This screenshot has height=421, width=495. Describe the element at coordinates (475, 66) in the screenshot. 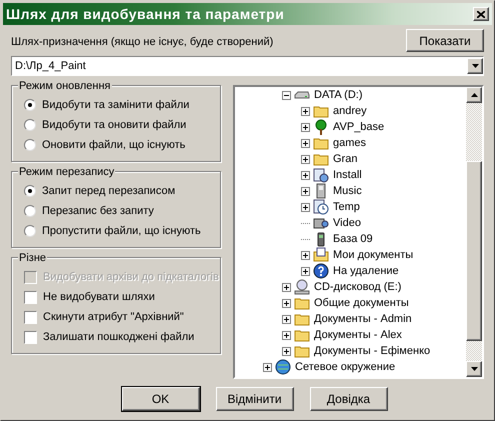

I see `dropdown-arrow-icon` at that location.